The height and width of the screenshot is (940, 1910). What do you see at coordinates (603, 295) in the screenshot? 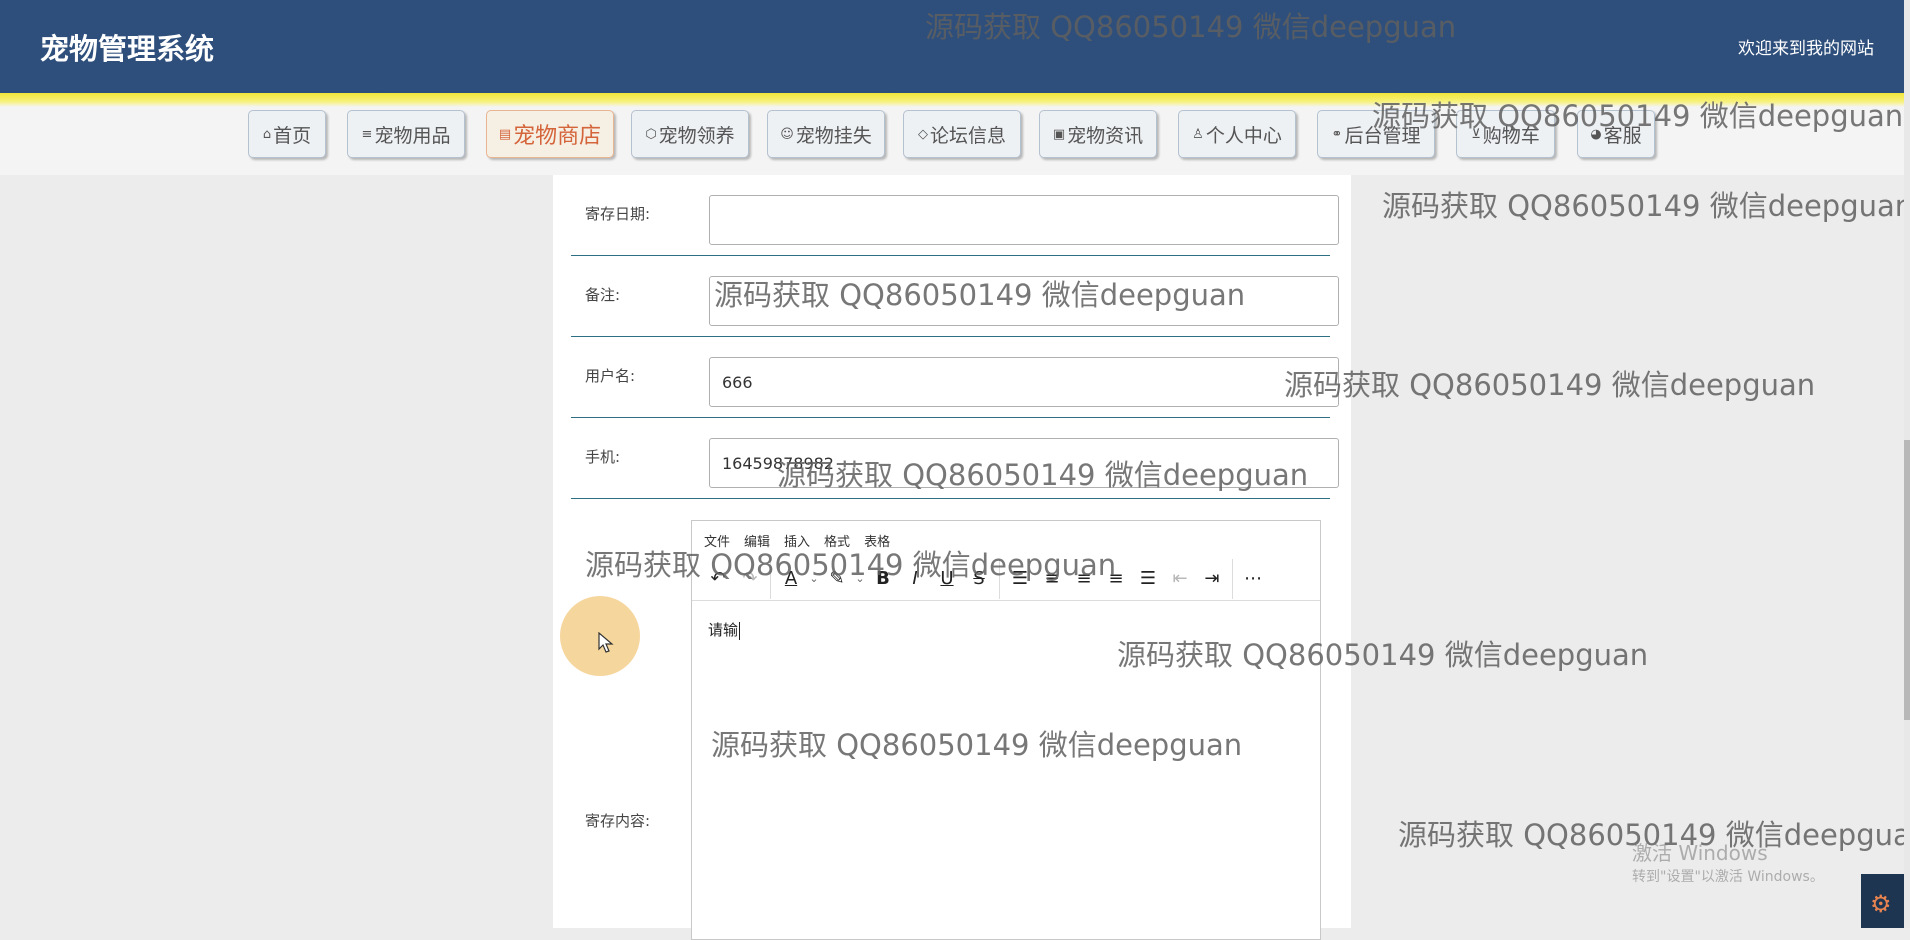
I see `remark-label: 备注:` at bounding box center [603, 295].